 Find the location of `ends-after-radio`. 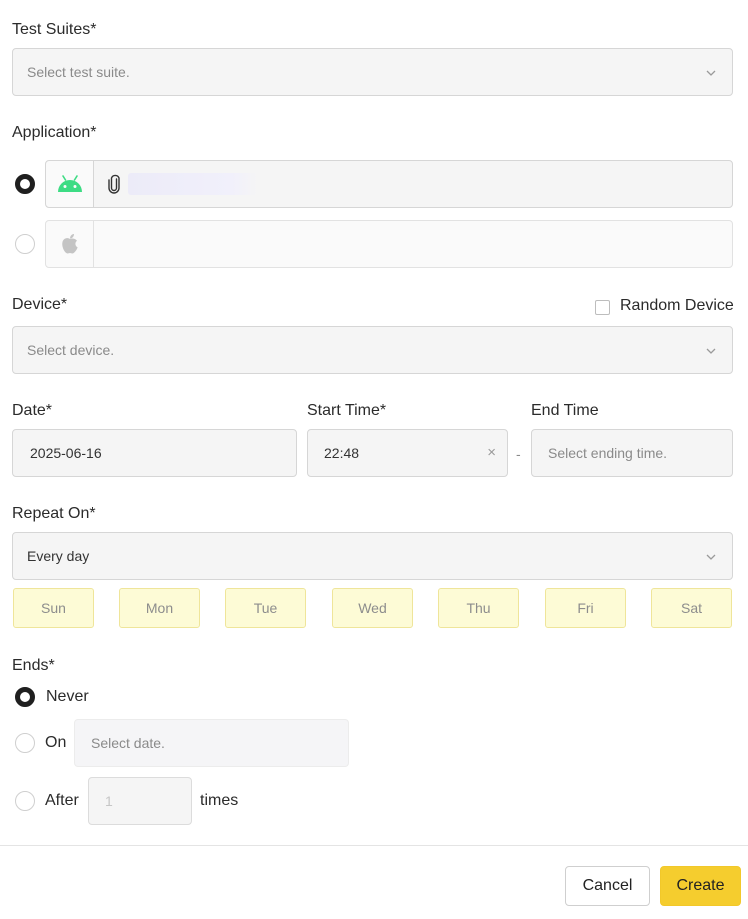

ends-after-radio is located at coordinates (25, 801).